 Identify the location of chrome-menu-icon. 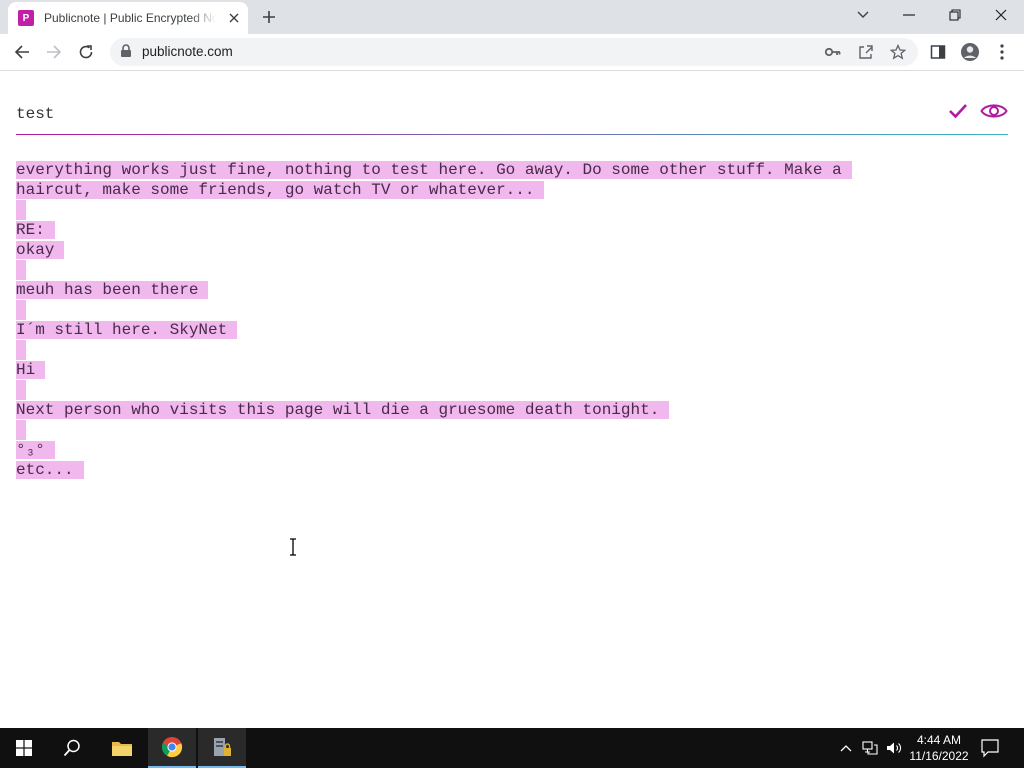
(1002, 52).